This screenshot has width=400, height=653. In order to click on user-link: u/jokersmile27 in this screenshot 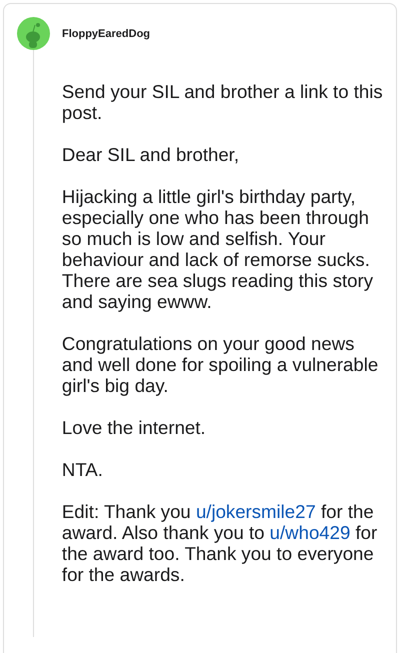, I will do `click(256, 511)`.